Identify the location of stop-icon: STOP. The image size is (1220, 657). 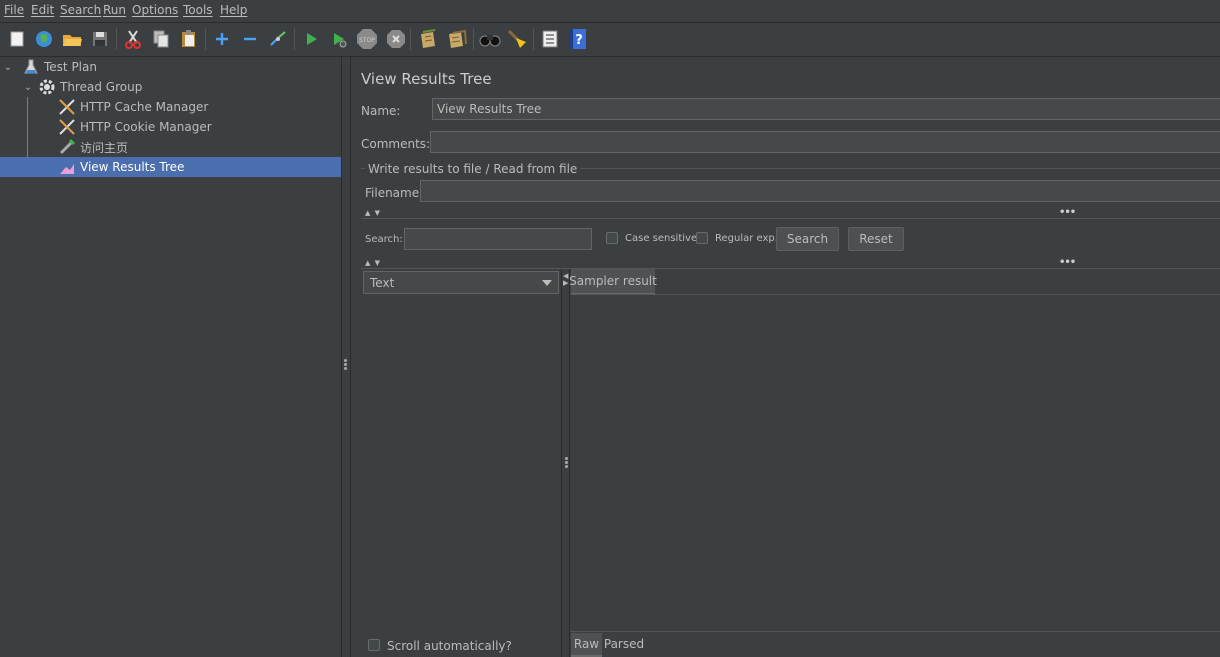
(367, 39).